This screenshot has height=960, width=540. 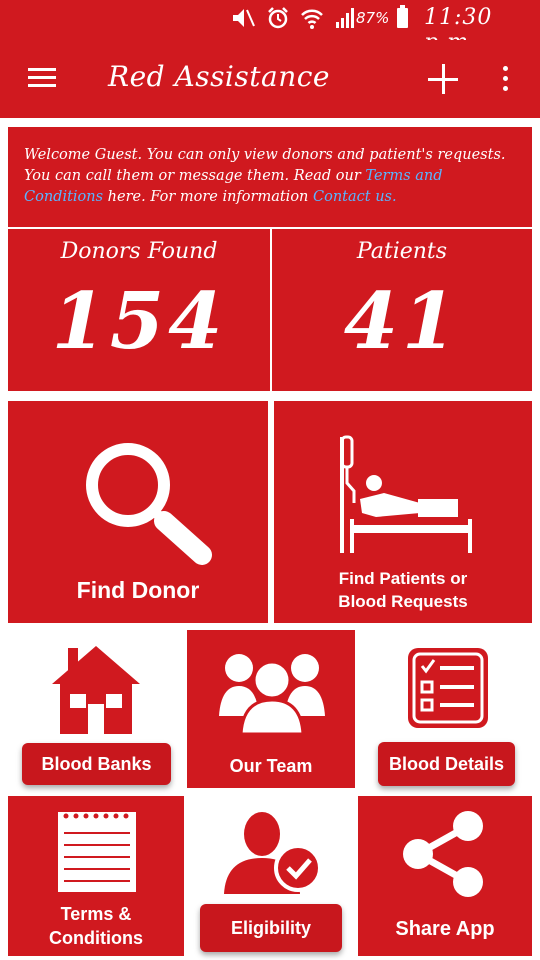 I want to click on eligibility-button: Eligibility, so click(x=271, y=928).